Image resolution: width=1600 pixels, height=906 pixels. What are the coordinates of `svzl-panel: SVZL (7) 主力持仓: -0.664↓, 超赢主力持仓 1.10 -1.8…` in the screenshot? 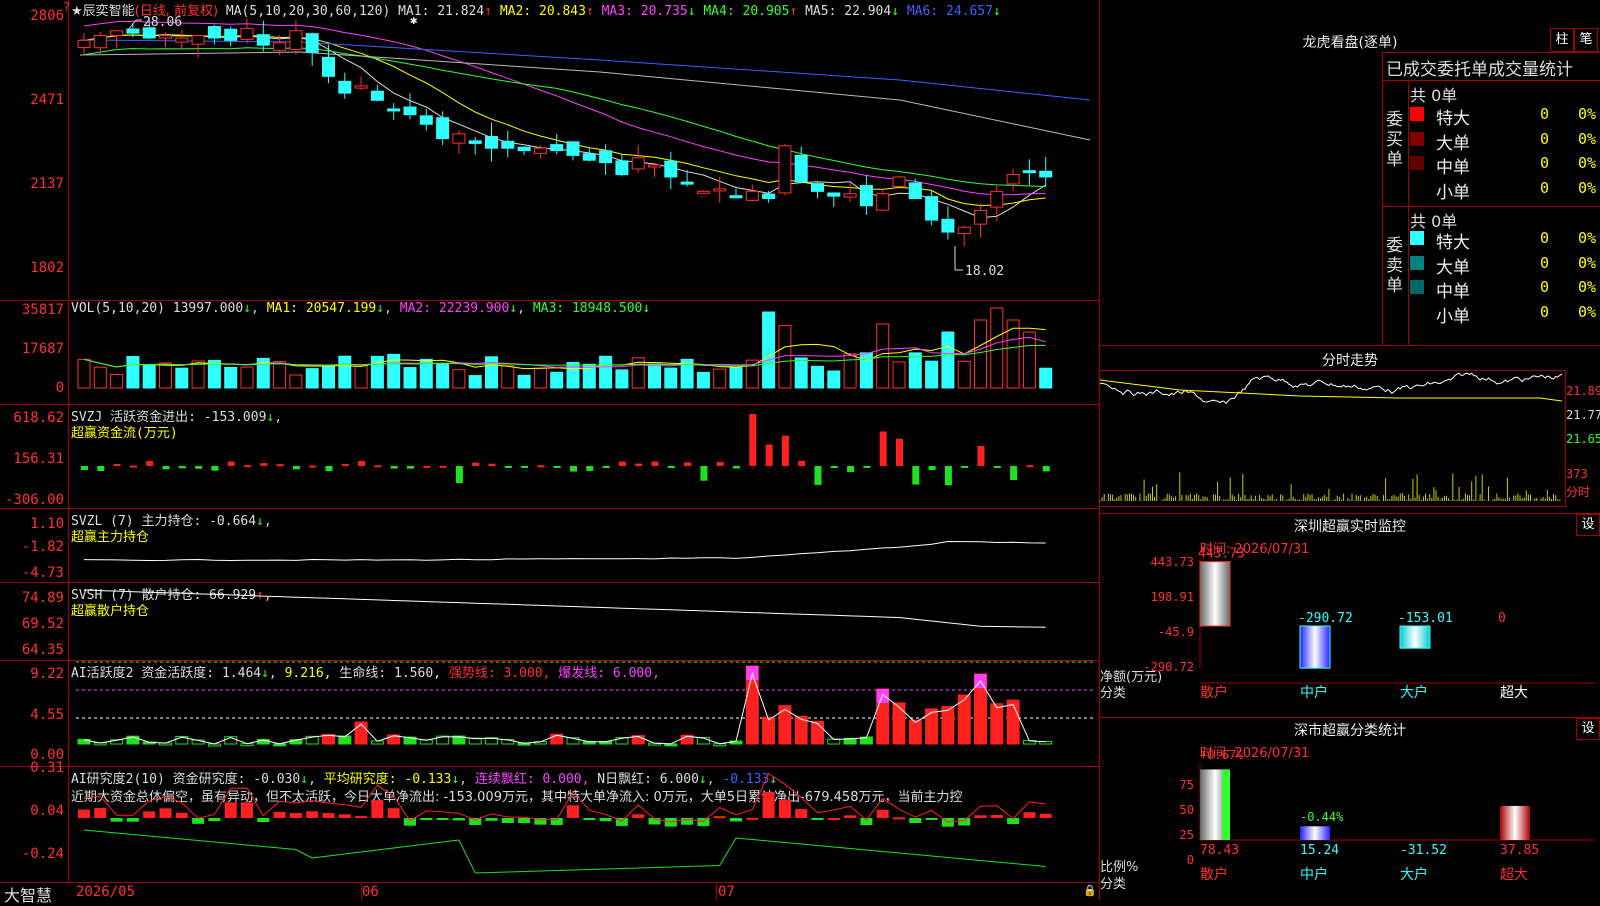 It's located at (549, 545).